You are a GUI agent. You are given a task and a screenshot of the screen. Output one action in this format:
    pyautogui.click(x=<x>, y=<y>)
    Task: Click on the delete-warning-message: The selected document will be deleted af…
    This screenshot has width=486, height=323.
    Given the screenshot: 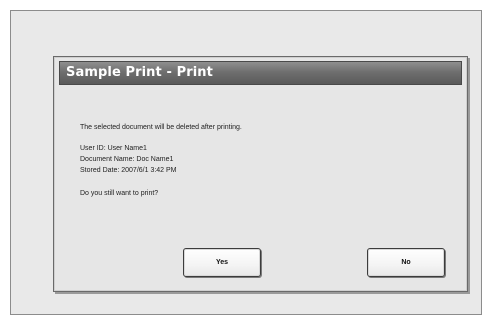 What is the action you would take?
    pyautogui.click(x=161, y=127)
    